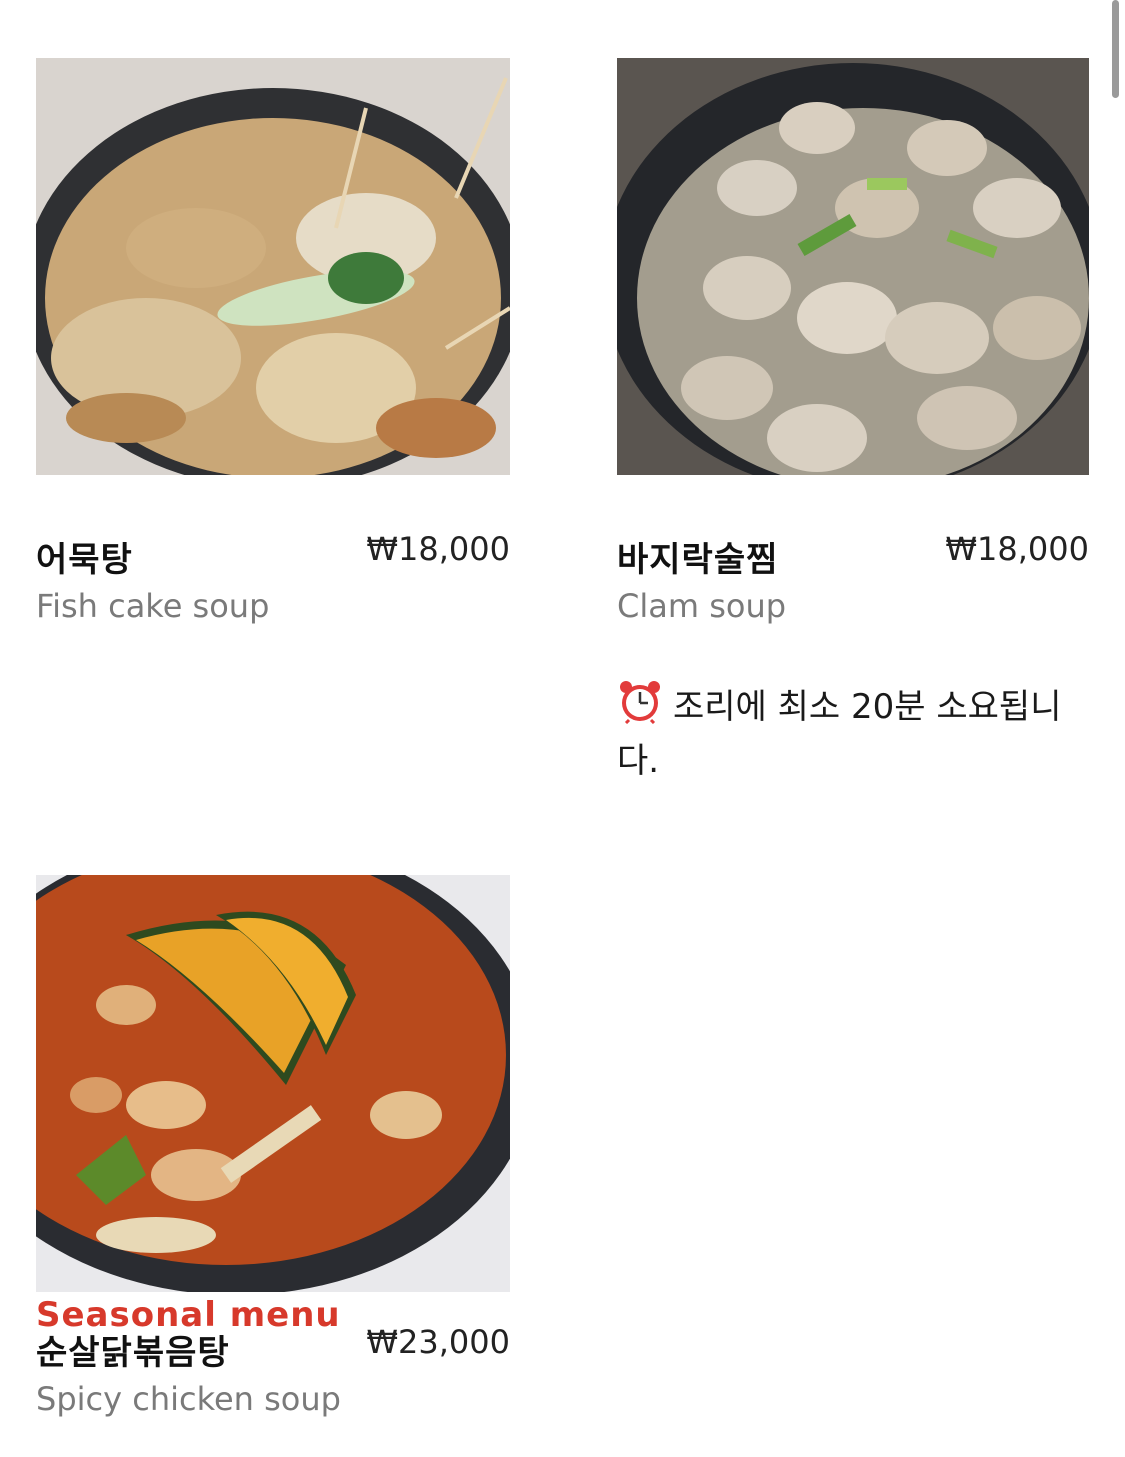  I want to click on item-name: 바지락술찜, so click(698, 560).